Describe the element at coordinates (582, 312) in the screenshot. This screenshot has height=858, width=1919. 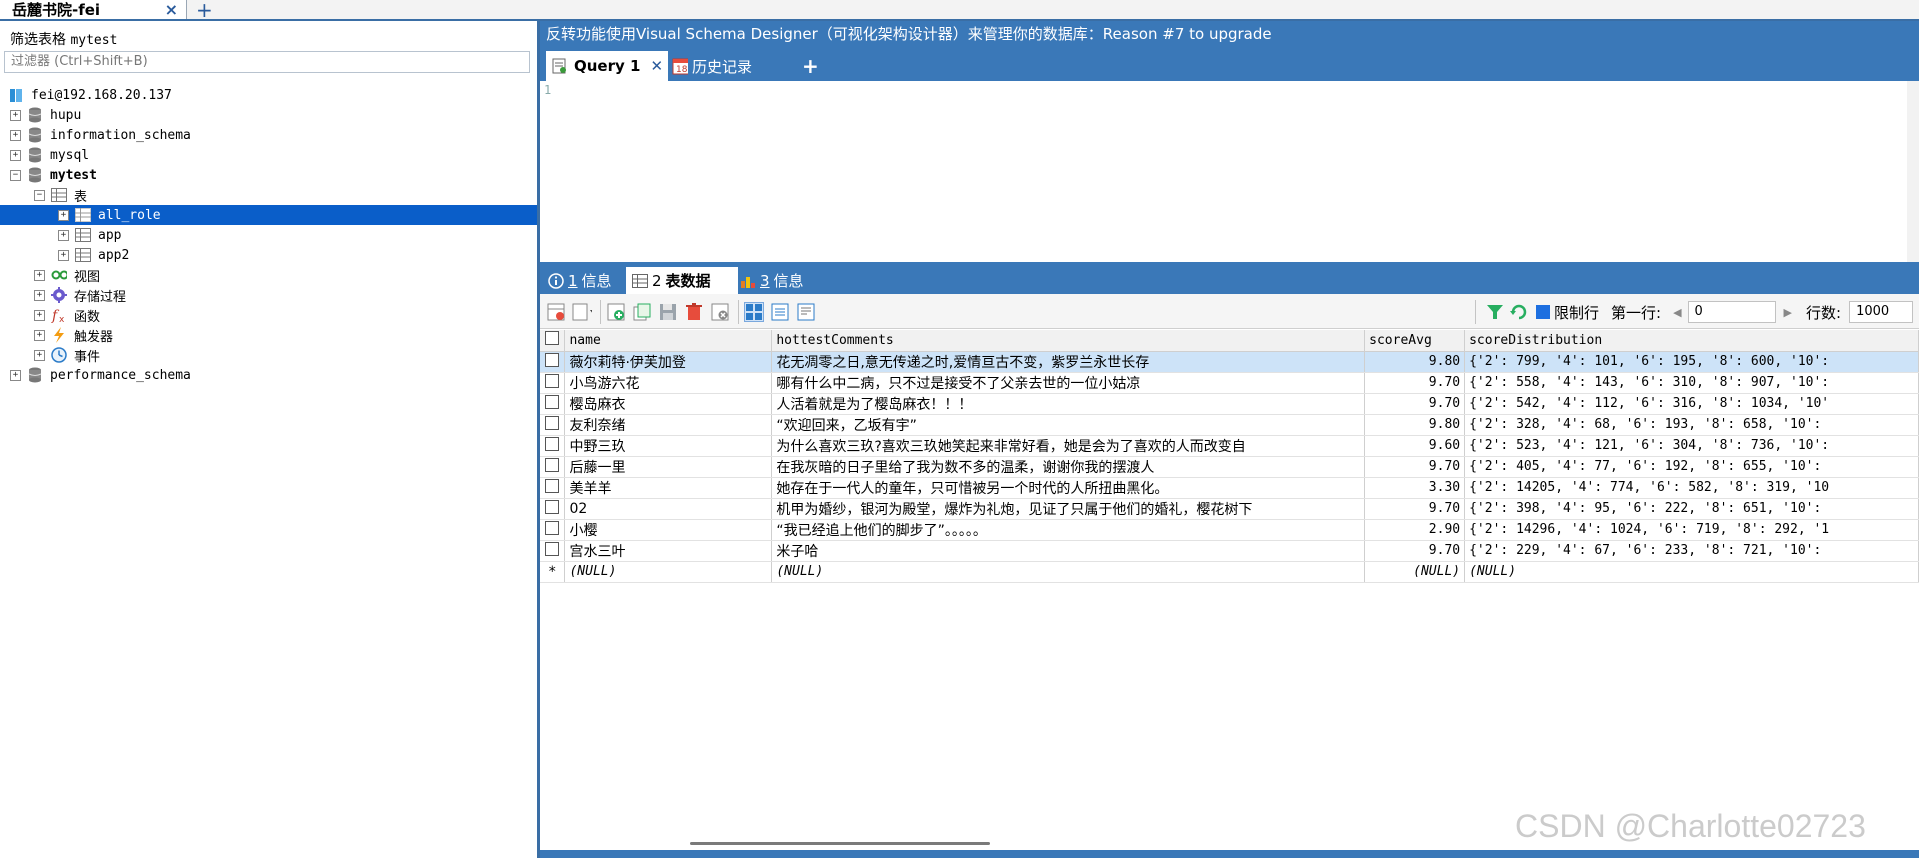
I see `row-menu-icon` at that location.